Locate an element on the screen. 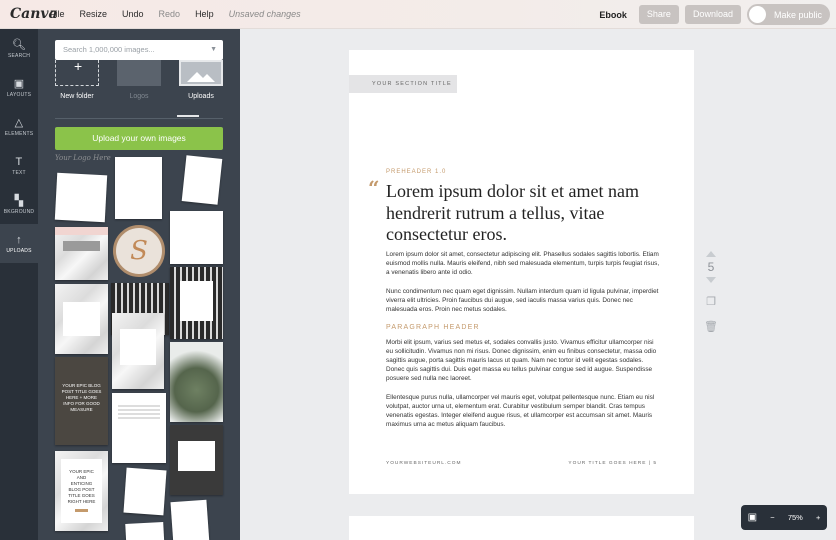 Image resolution: width=836 pixels, height=540 pixels. footer-title: YOUR TITLE GOES HERE | 5 is located at coordinates (612, 463).